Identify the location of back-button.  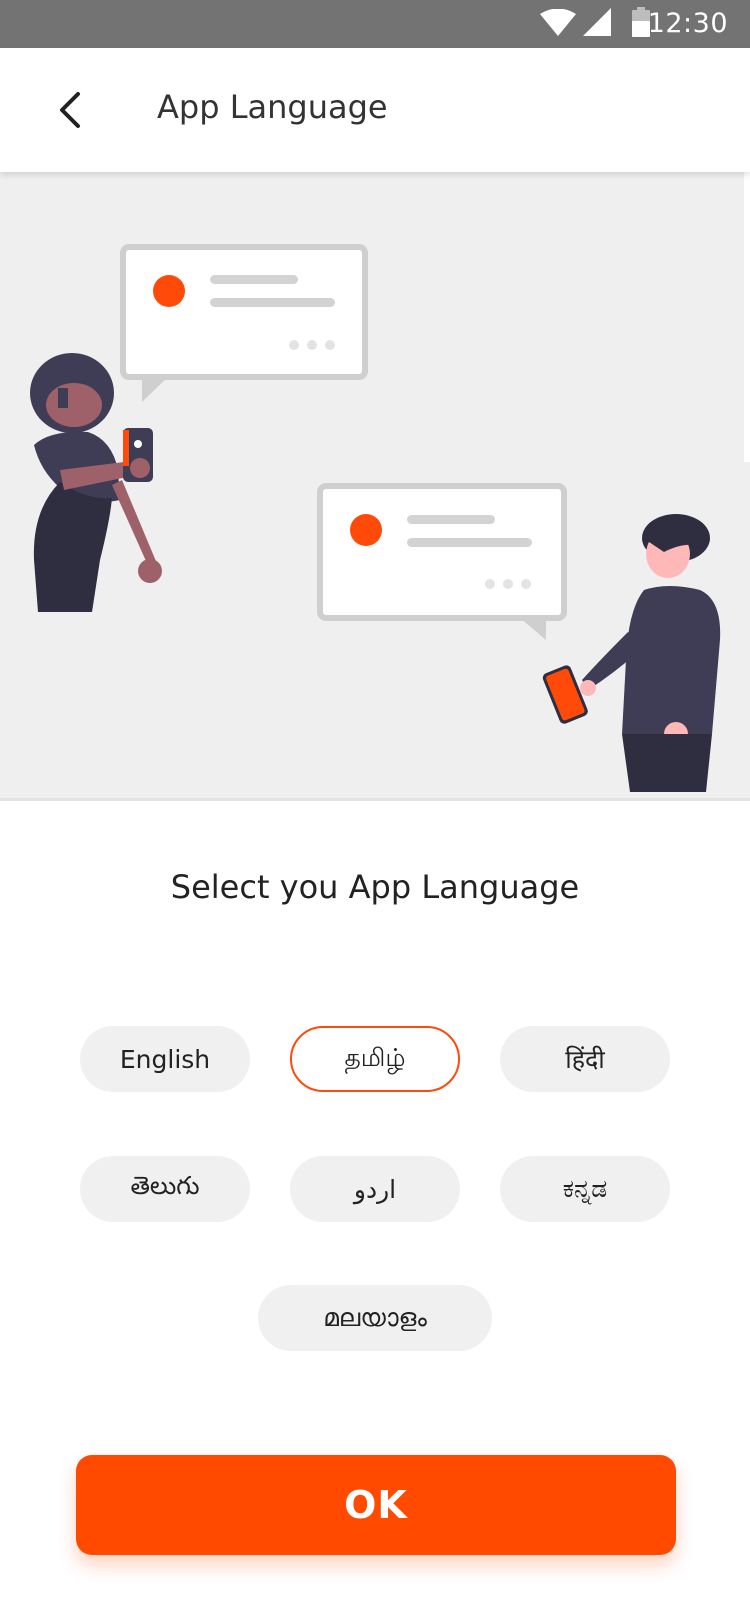
(70, 110).